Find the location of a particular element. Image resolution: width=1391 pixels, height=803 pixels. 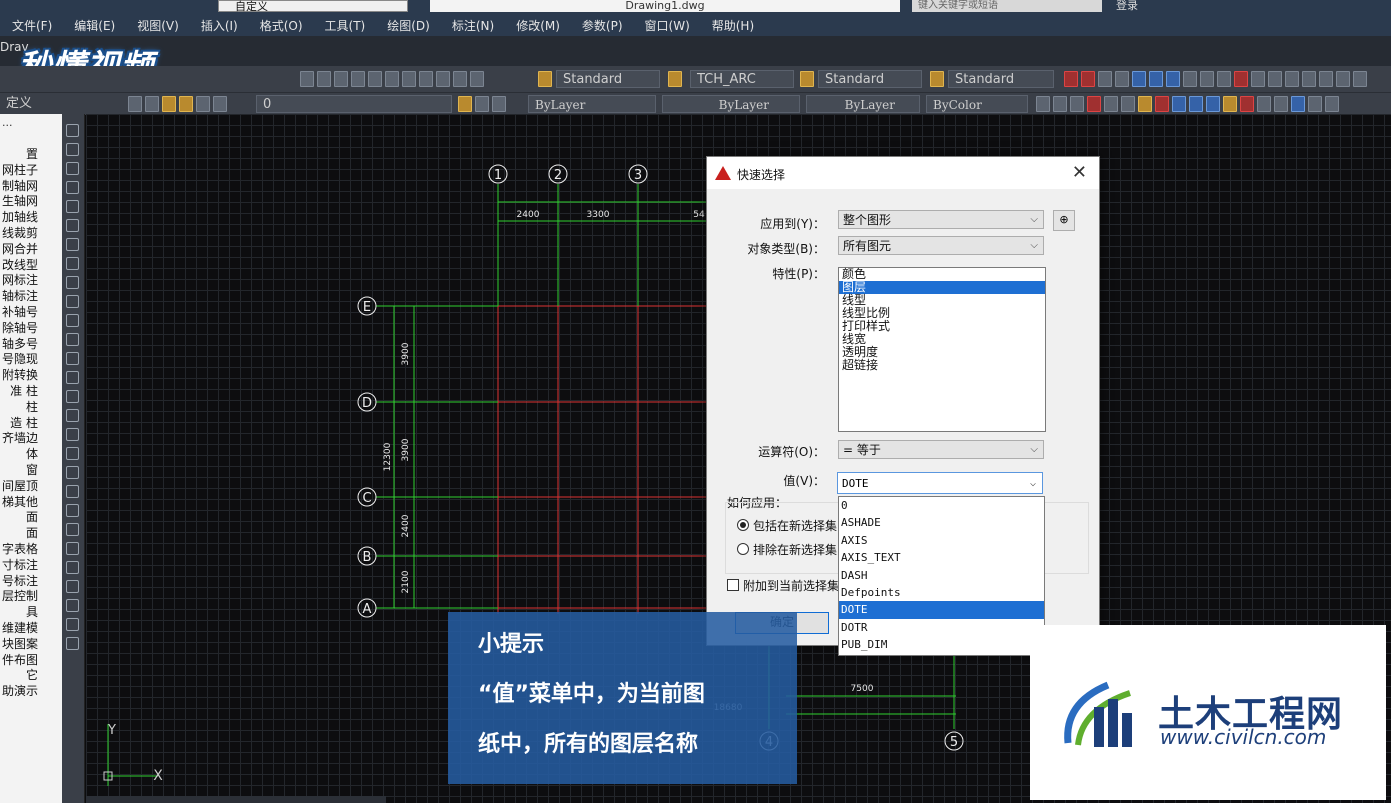

palette-item: 窗 is located at coordinates (19, 470).